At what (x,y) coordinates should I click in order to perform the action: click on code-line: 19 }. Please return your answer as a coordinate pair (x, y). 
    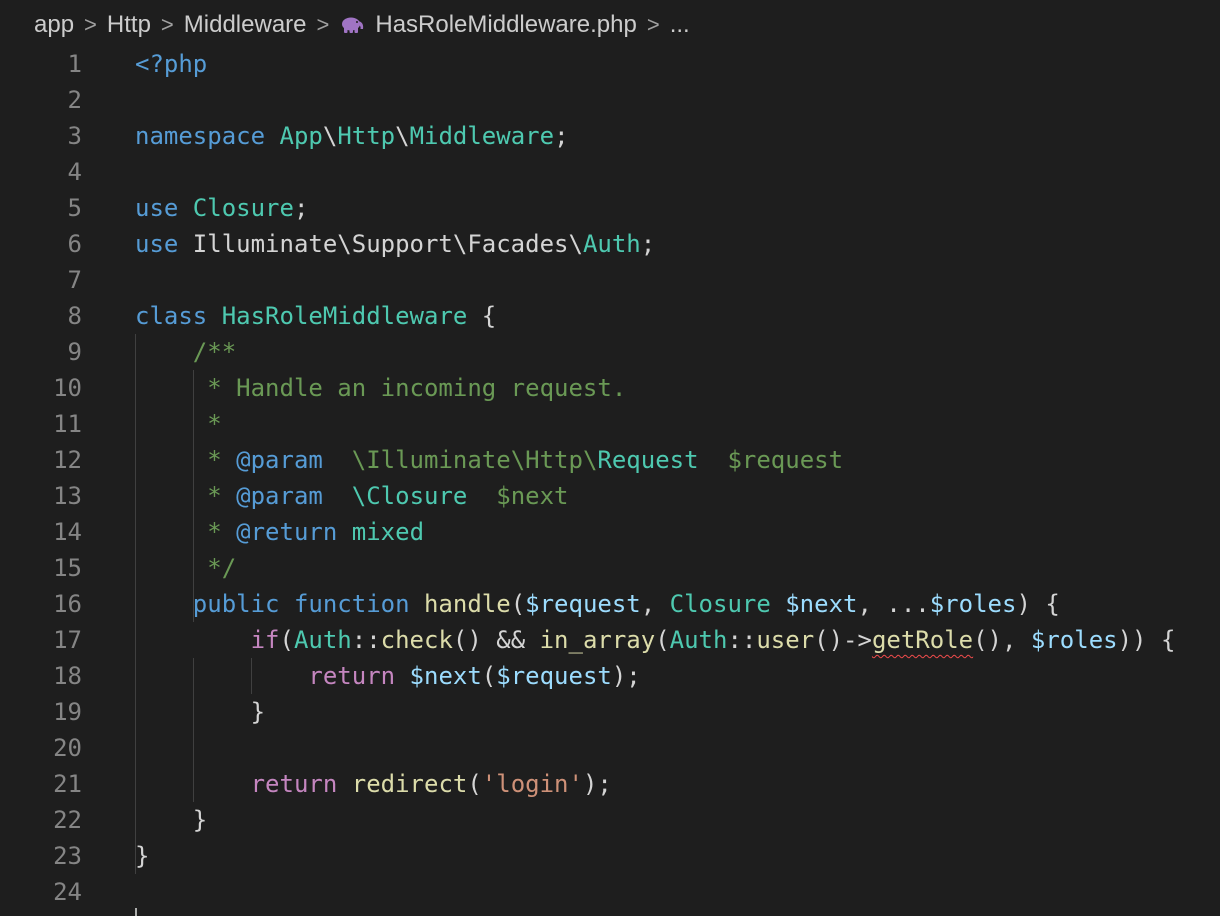
    Looking at the image, I should click on (610, 712).